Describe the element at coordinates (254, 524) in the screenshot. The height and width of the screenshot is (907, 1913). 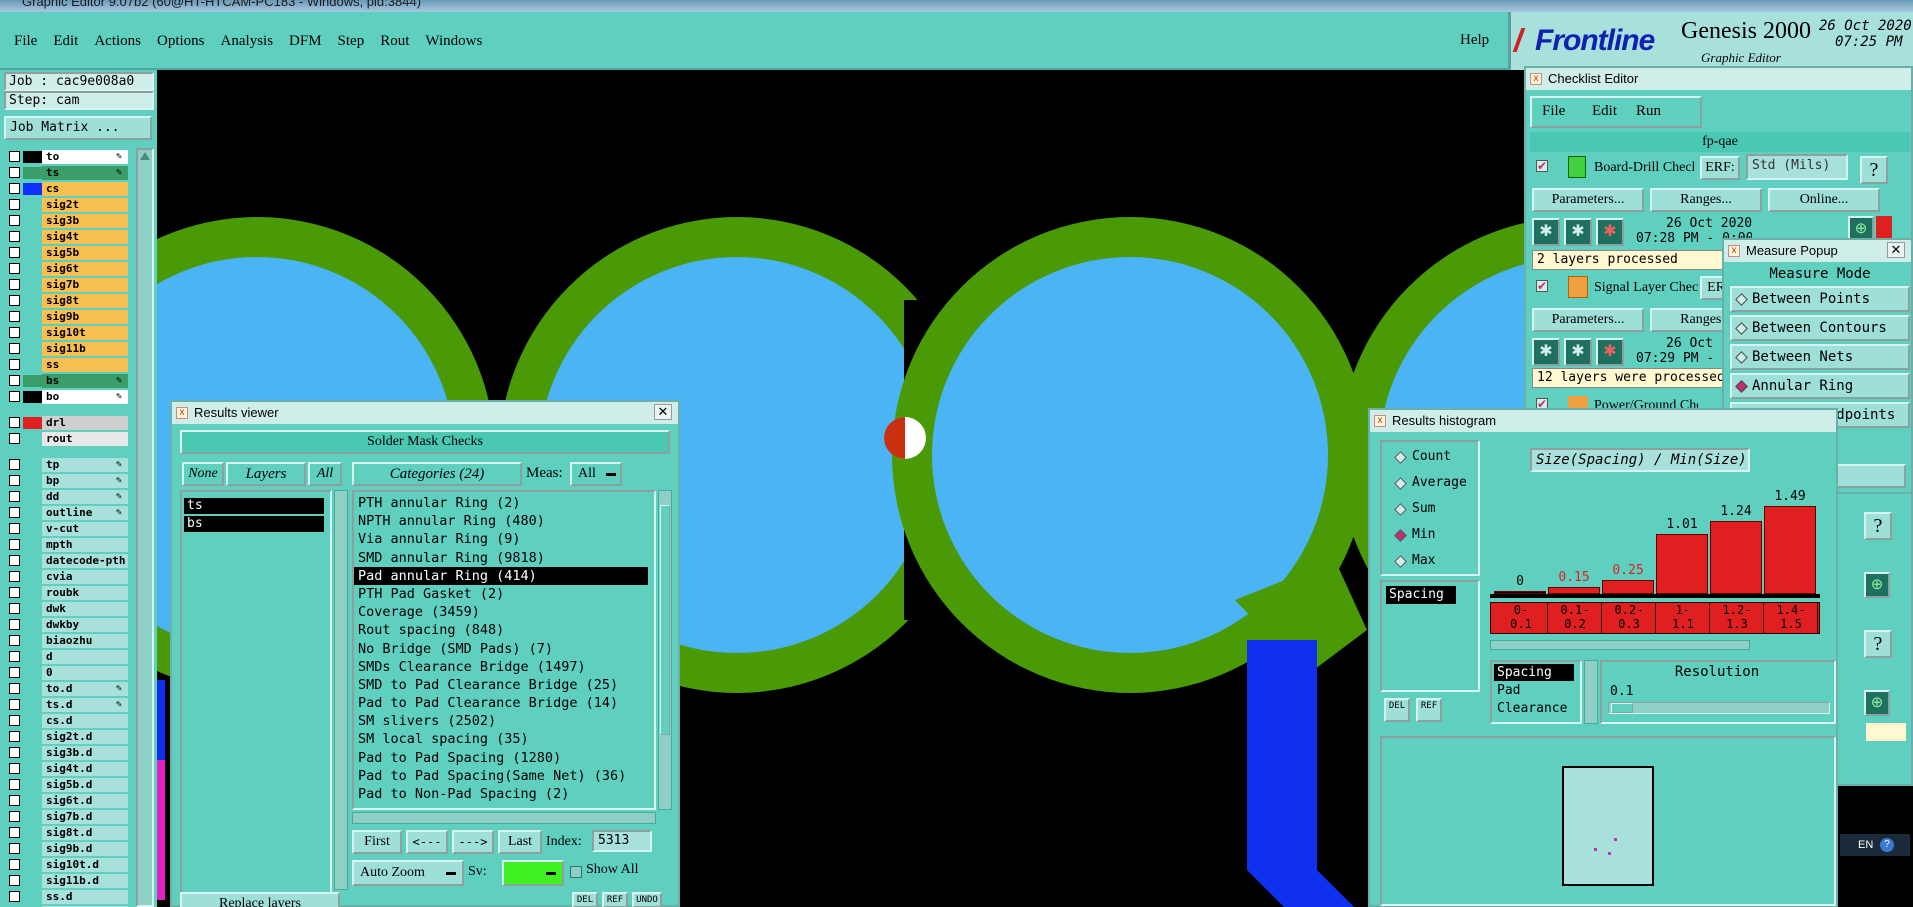
I see `result-layer-item: bs` at that location.